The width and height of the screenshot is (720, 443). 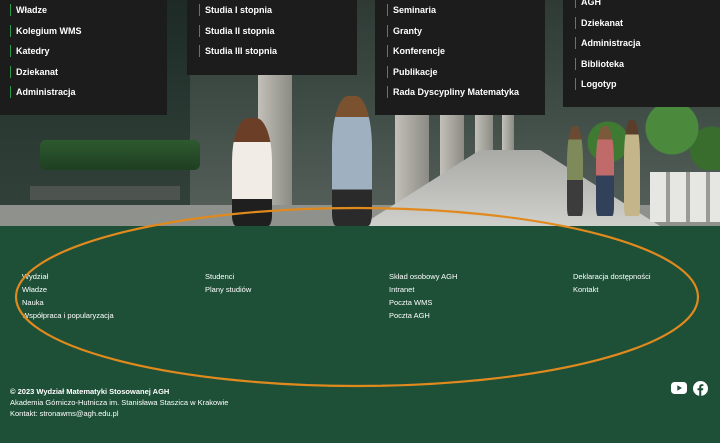 What do you see at coordinates (466, 10) in the screenshot?
I see `menu-item-seminaria: Seminaria` at bounding box center [466, 10].